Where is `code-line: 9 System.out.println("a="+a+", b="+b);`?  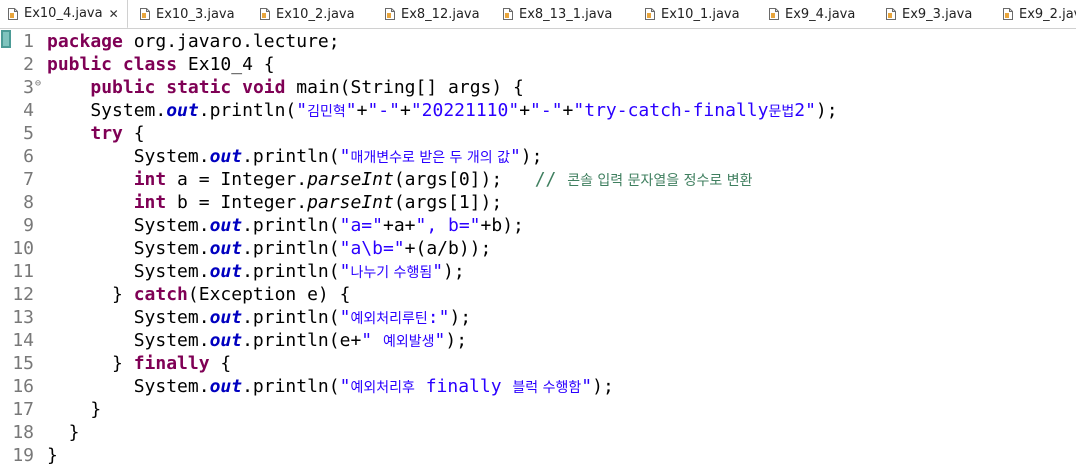
code-line: 9 System.out.println("a="+a+", b="+b); is located at coordinates (538, 225).